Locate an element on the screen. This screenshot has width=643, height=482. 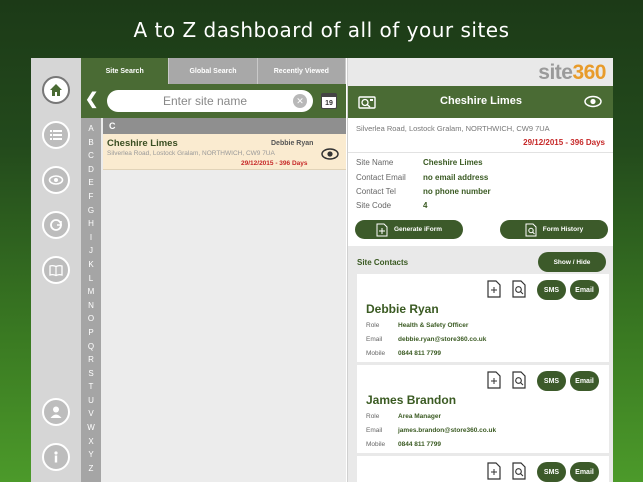
headline: A to Z dashboard of all of your sites is located at coordinates (321, 30).